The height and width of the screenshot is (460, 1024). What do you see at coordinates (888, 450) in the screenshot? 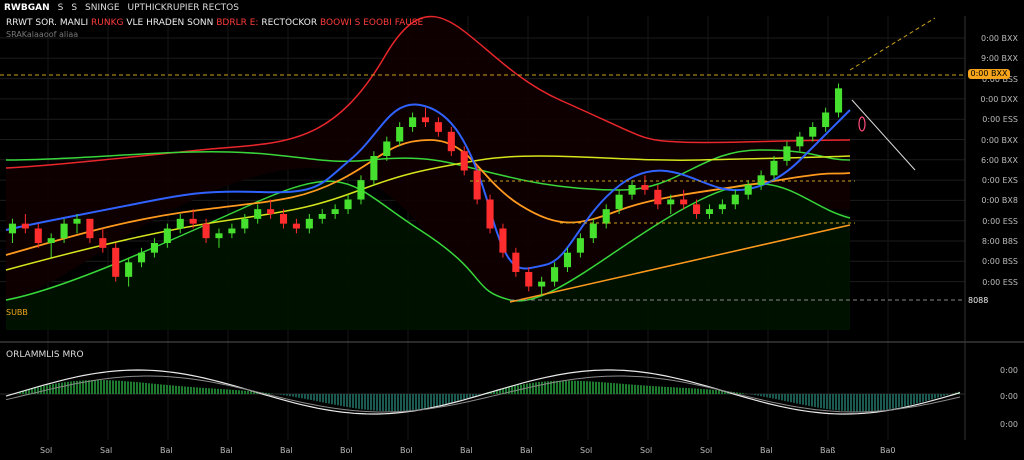
I see `time-axis-label: Ba0` at bounding box center [888, 450].